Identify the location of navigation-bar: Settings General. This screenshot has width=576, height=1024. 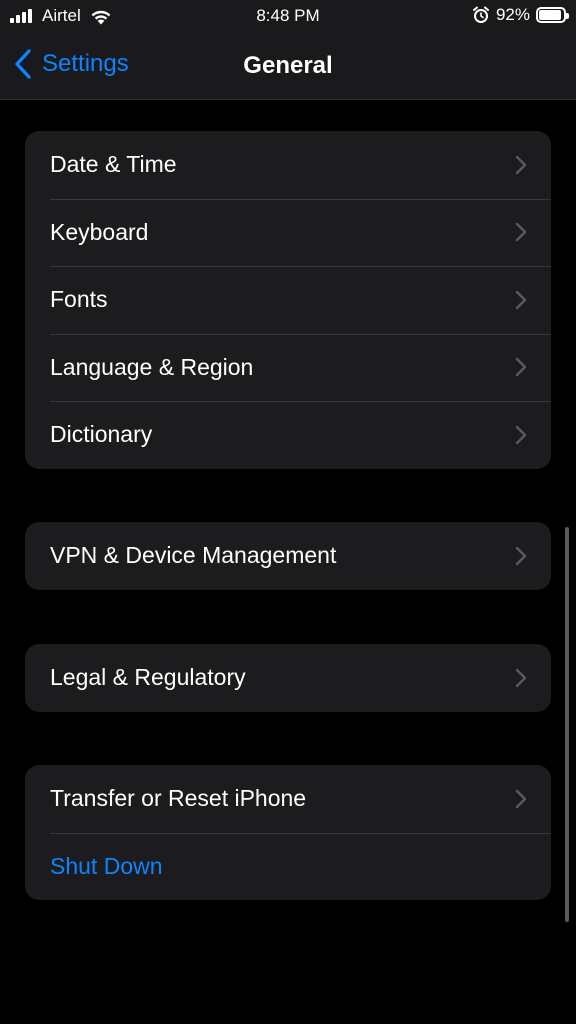
(288, 66).